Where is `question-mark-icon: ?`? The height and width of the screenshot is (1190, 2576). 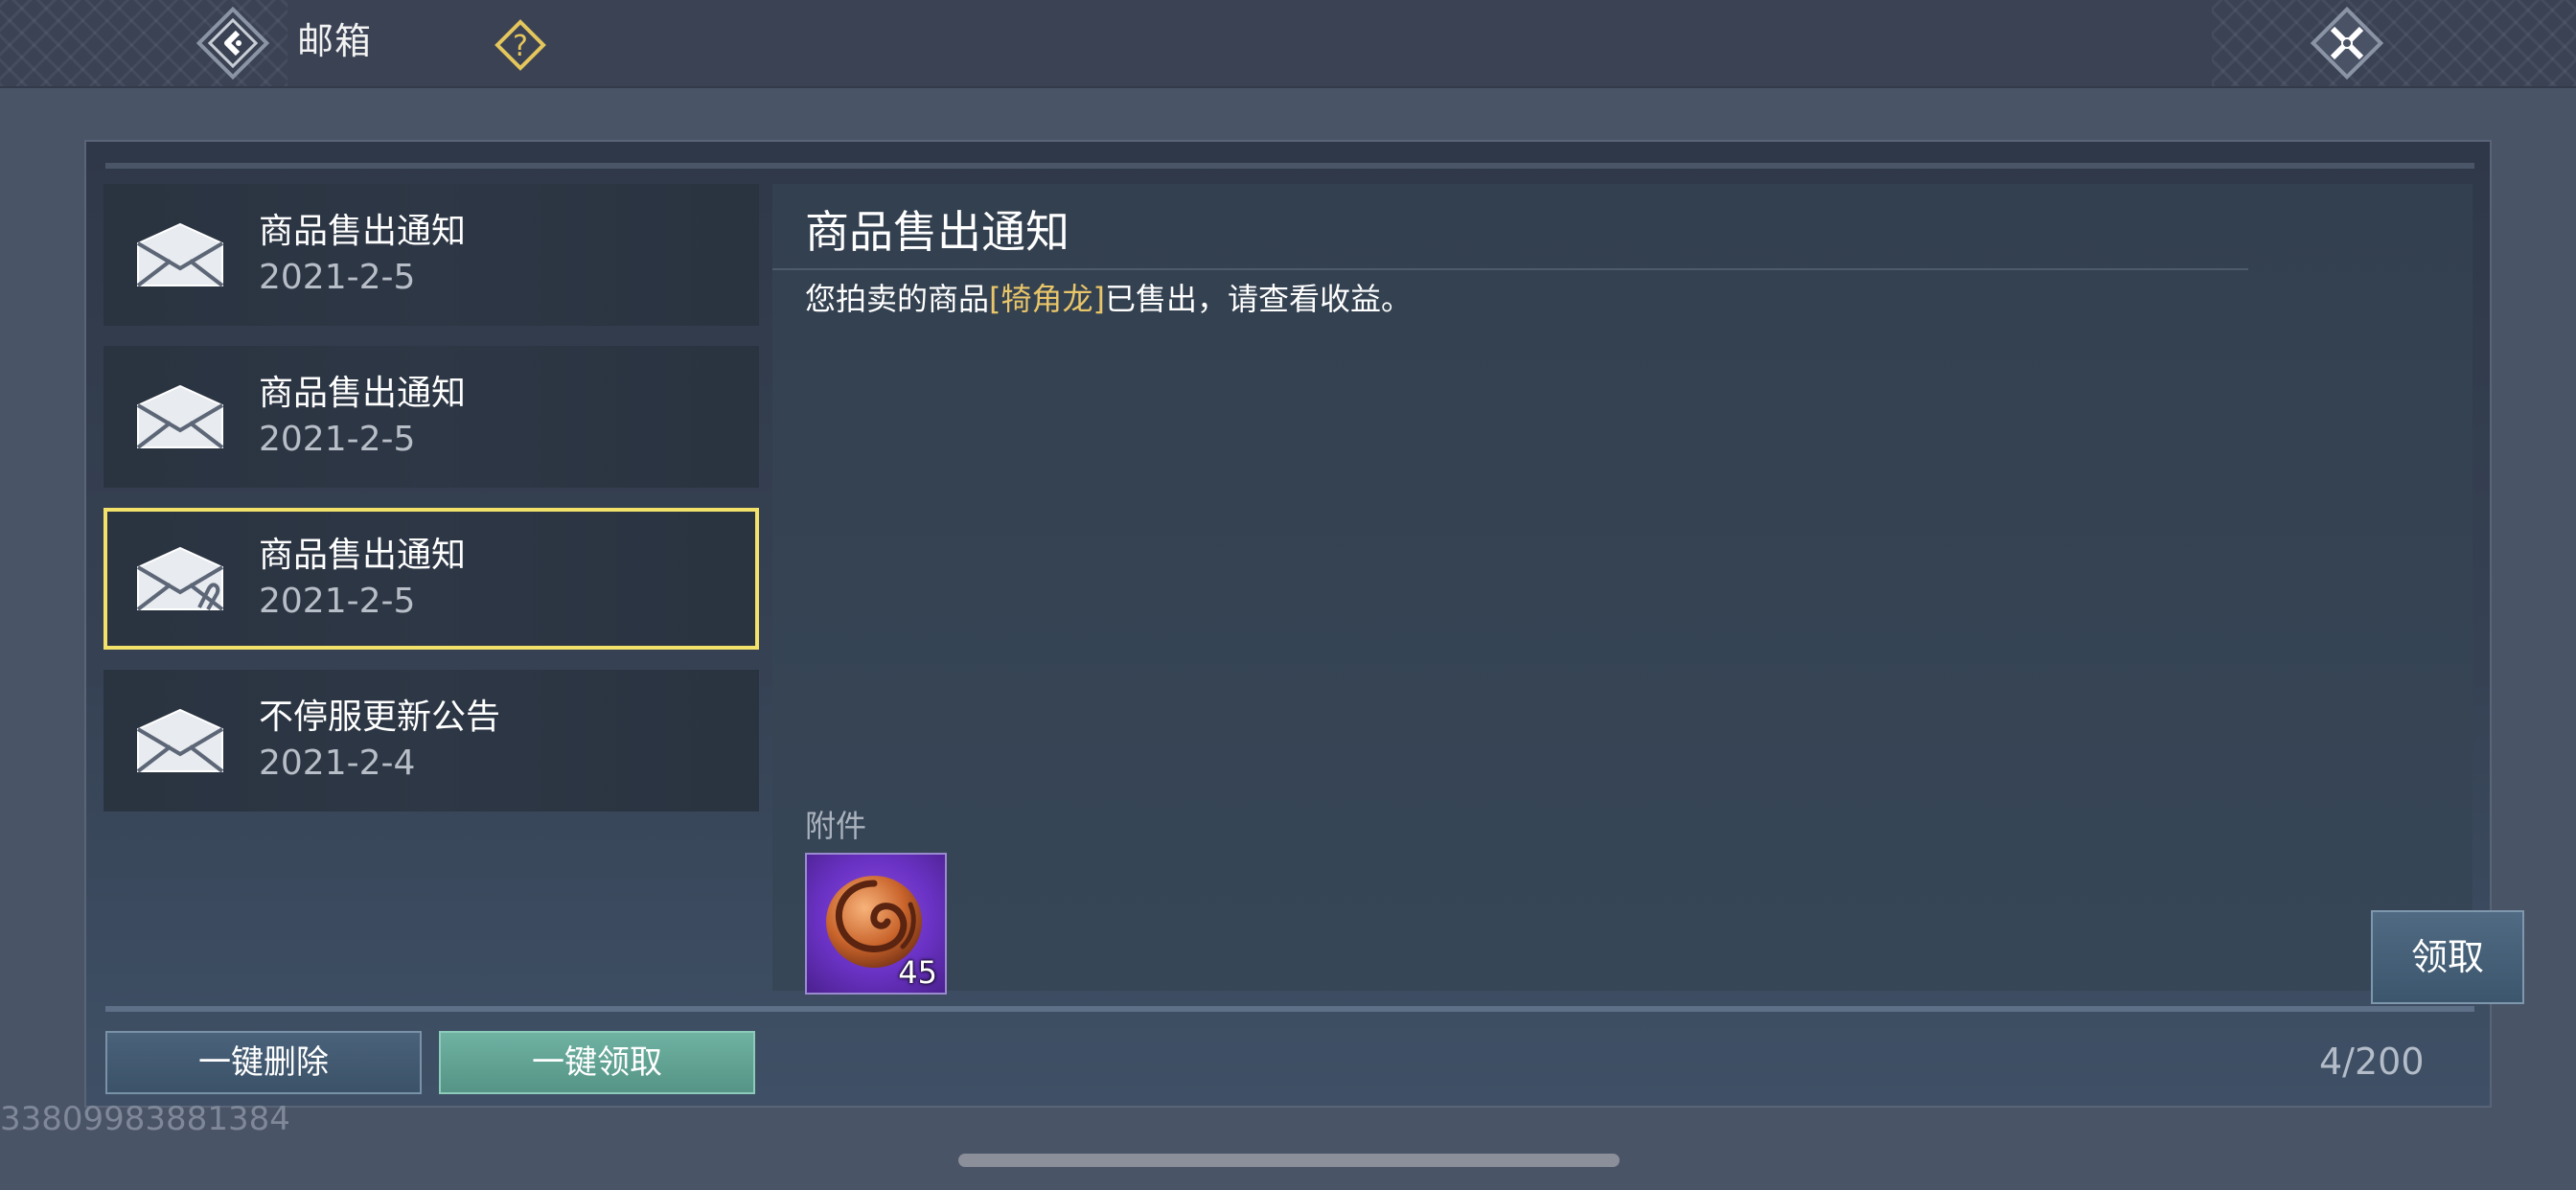
question-mark-icon: ? is located at coordinates (520, 45).